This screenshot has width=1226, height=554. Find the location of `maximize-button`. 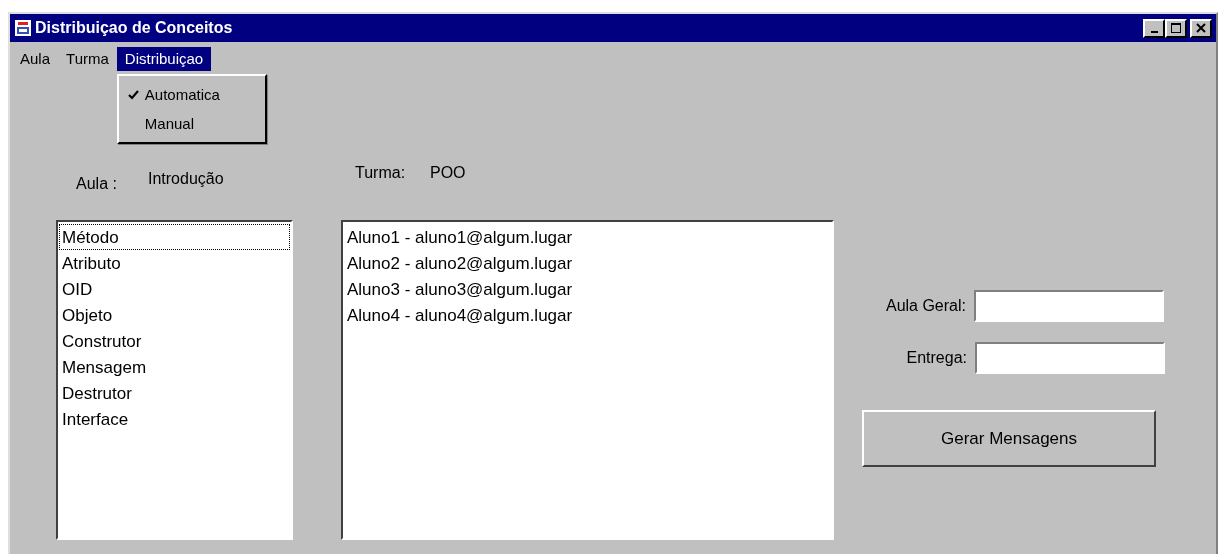

maximize-button is located at coordinates (1176, 28).